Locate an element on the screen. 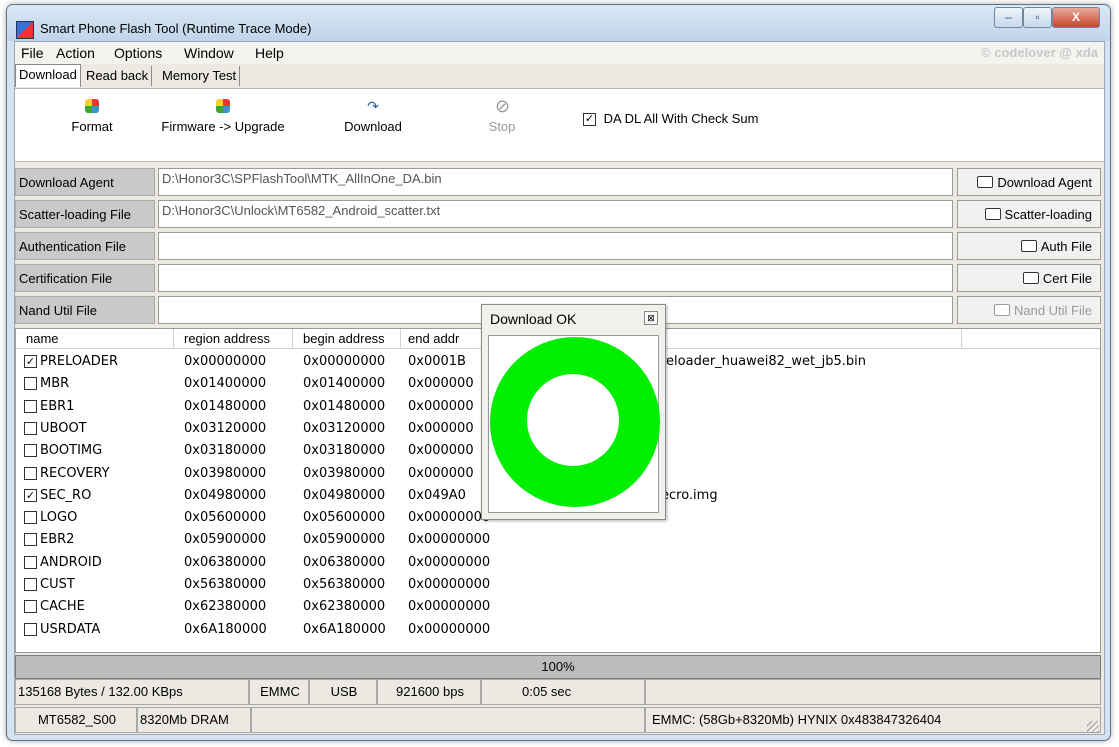 This screenshot has width=1119, height=747. dialog-title: Download OK is located at coordinates (533, 319).